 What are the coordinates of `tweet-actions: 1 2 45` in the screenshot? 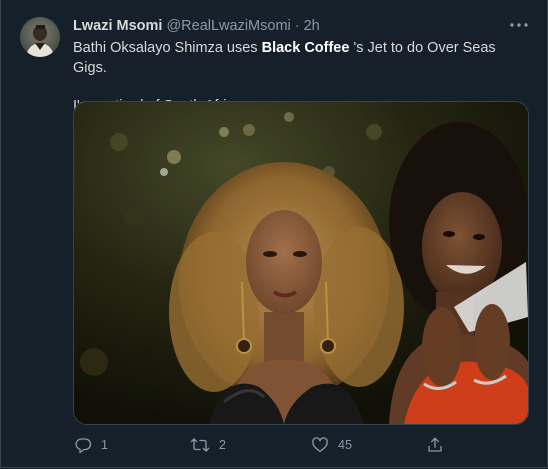 It's located at (266, 445).